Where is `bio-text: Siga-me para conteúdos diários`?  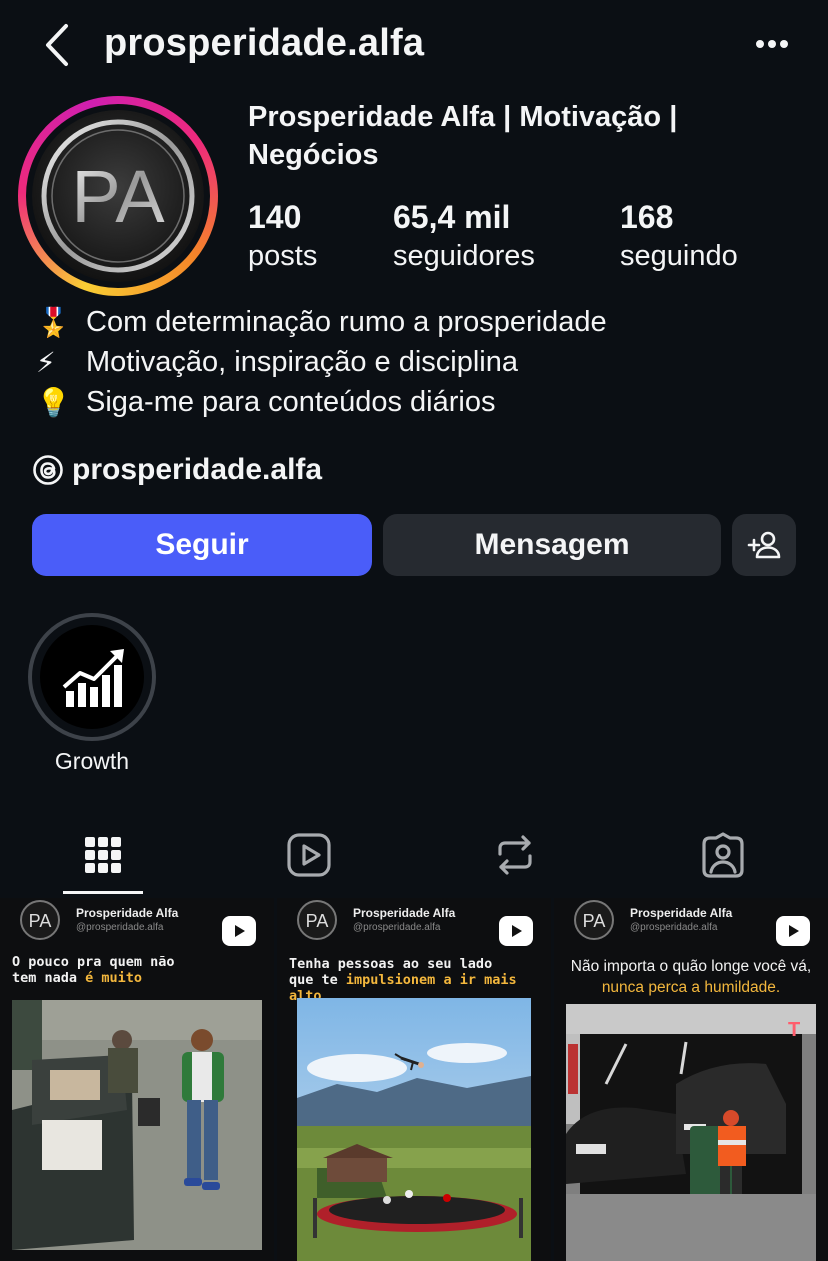
bio-text: Siga-me para conteúdos diários is located at coordinates (291, 401).